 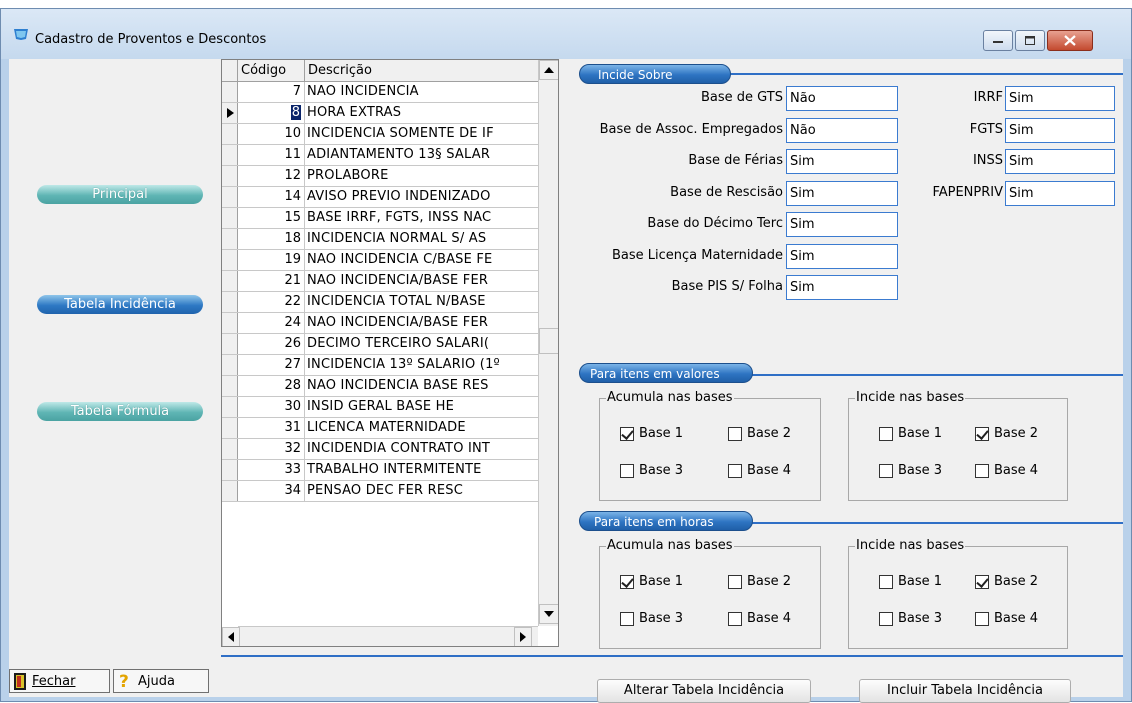 What do you see at coordinates (842, 98) in the screenshot?
I see `incide-field: Não` at bounding box center [842, 98].